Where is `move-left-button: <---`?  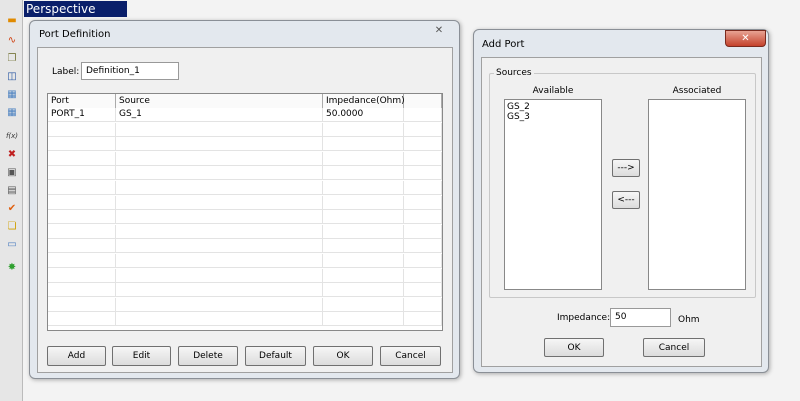 move-left-button: <--- is located at coordinates (626, 200).